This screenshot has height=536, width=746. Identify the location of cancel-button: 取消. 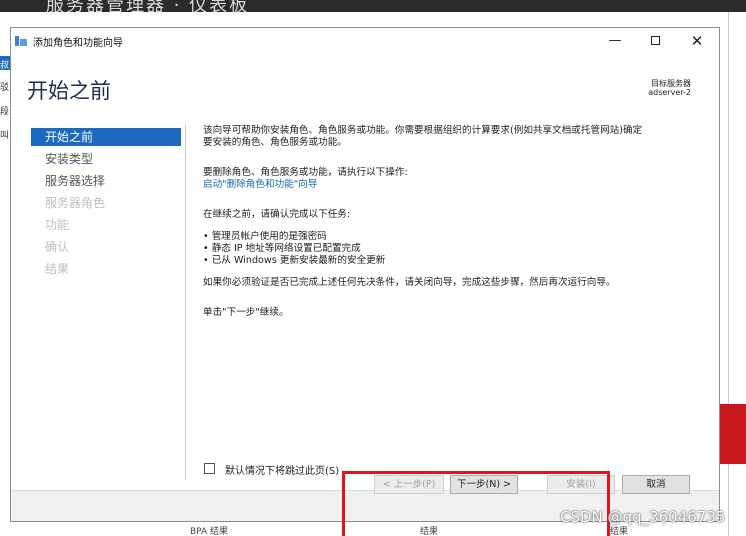
(656, 484).